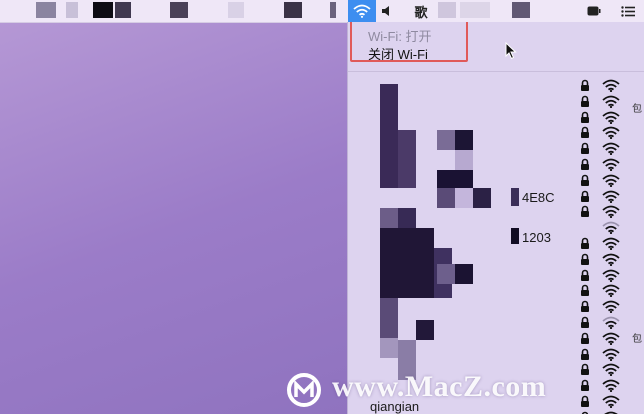 Image resolution: width=644 pixels, height=414 pixels. I want to click on wifi-icon, so click(362, 11).